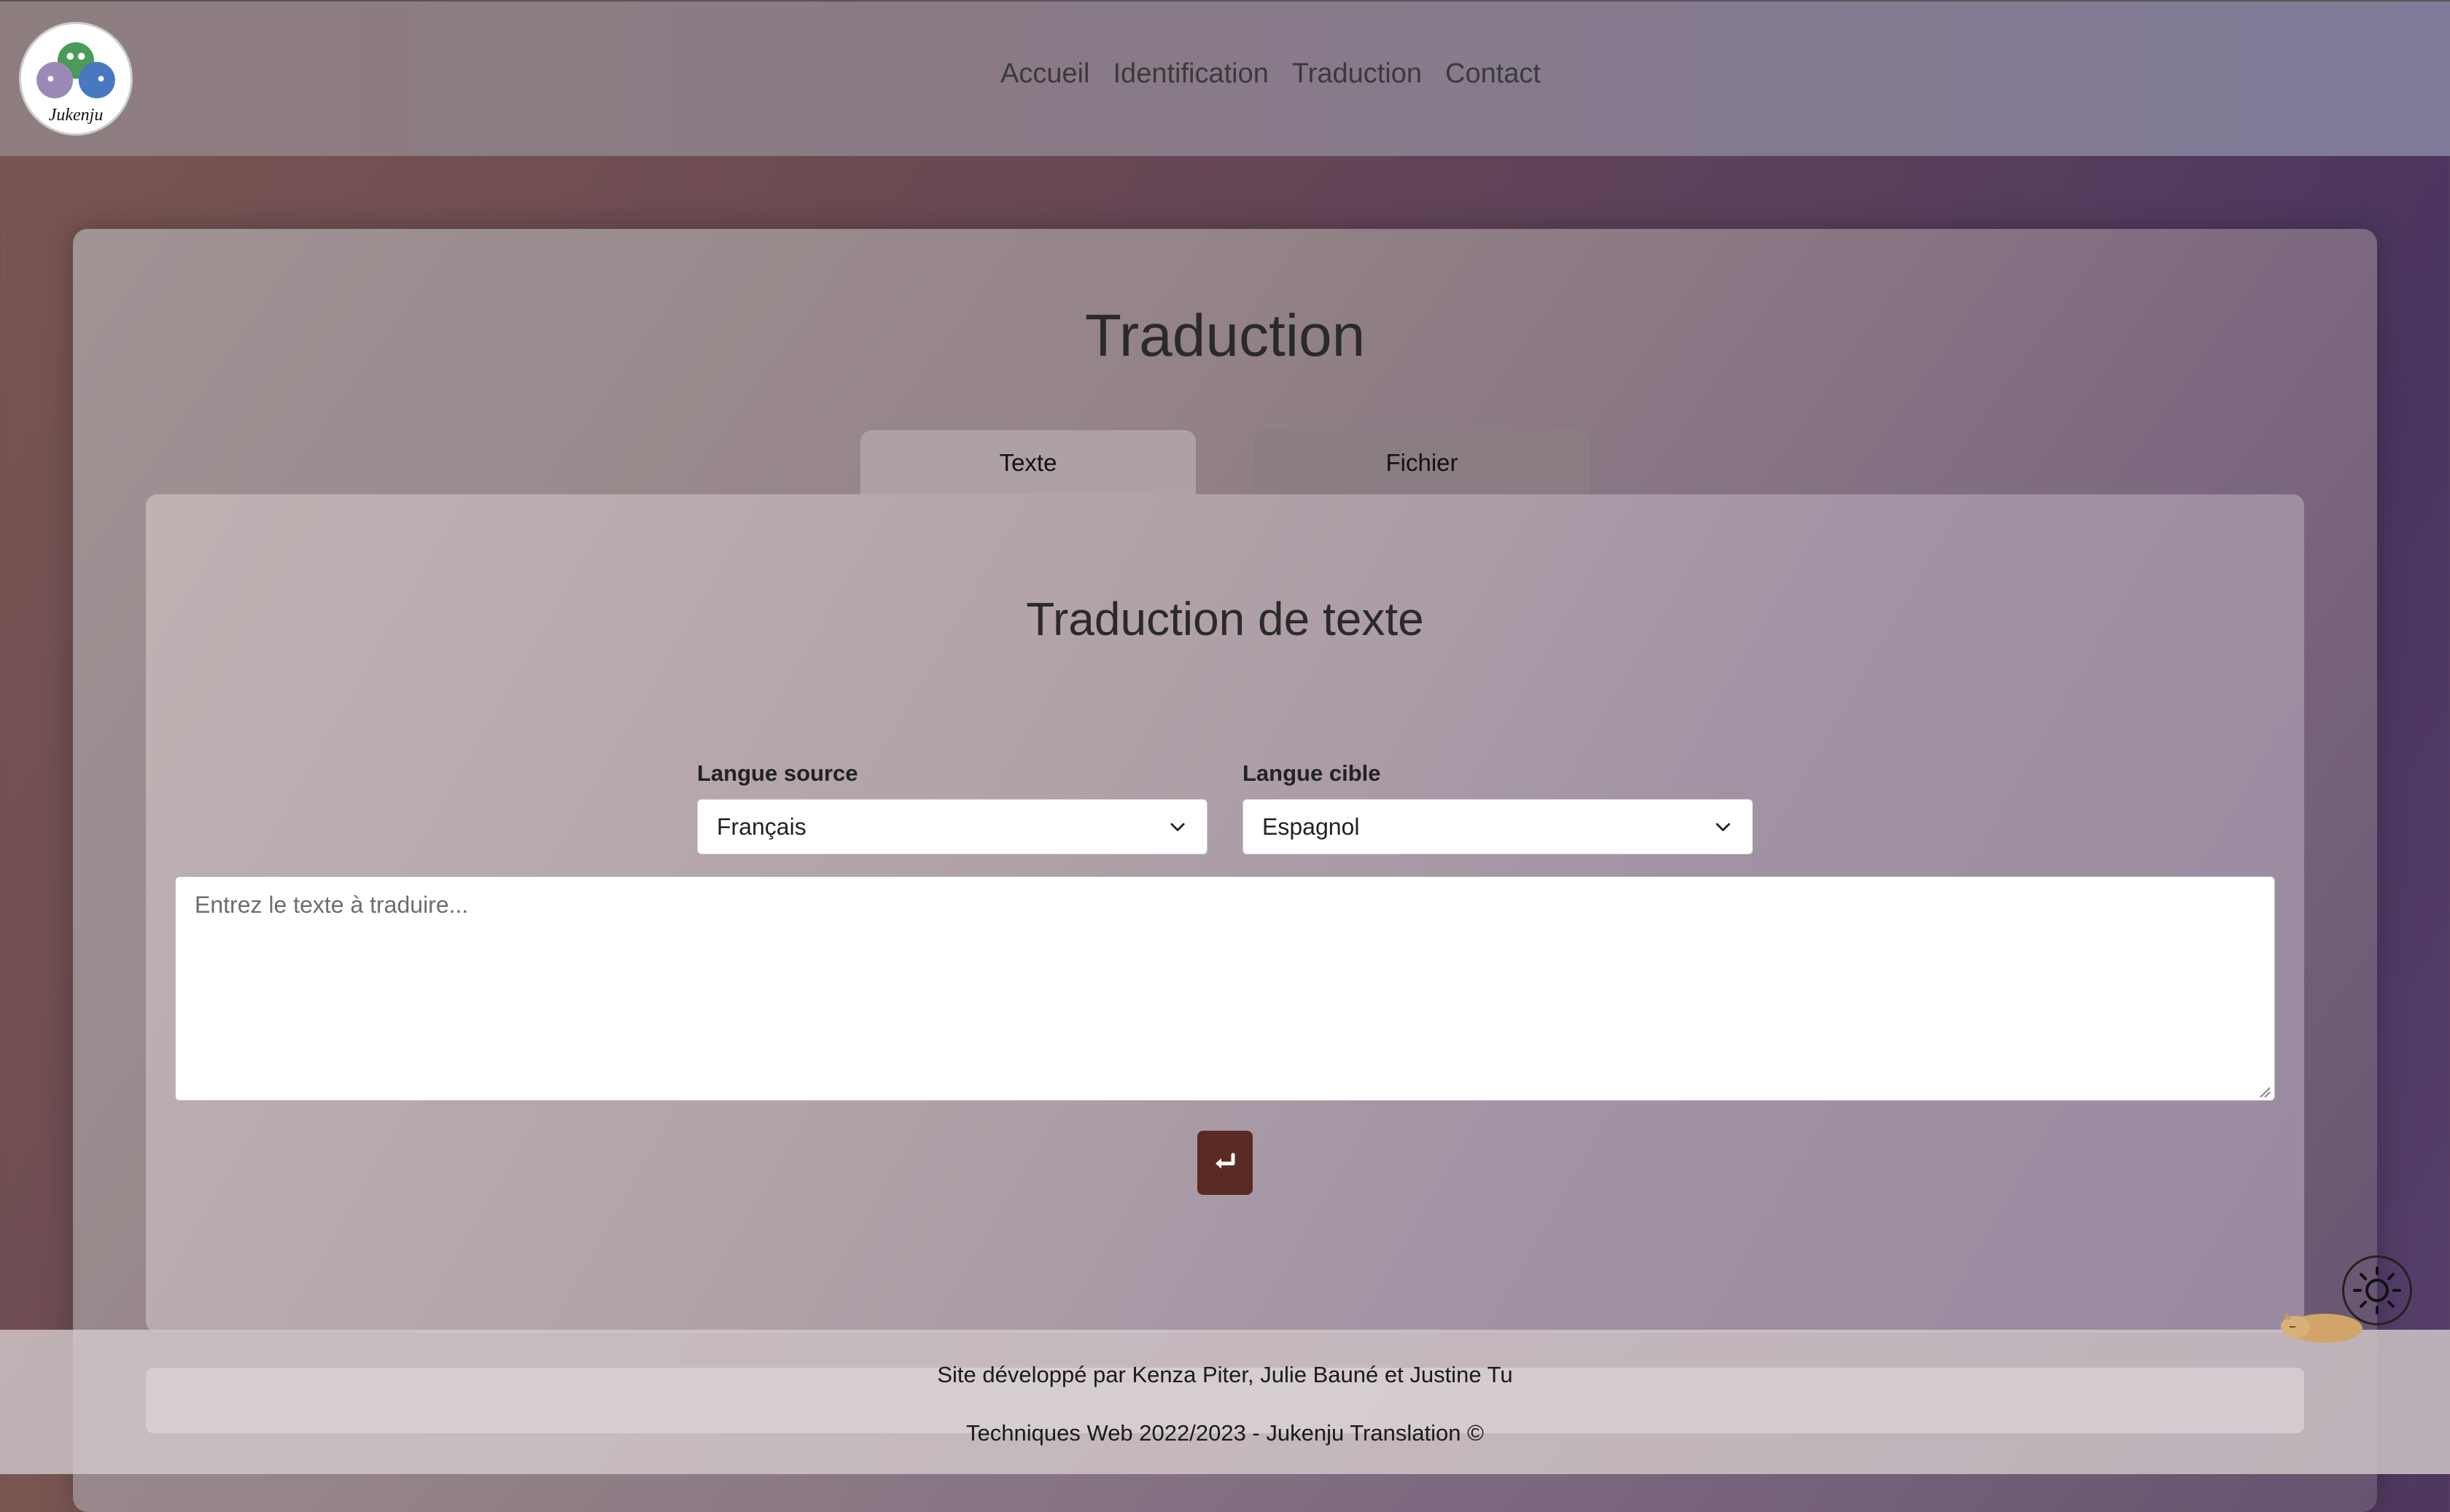  Describe the element at coordinates (761, 826) in the screenshot. I see `source-language-value: Français` at that location.